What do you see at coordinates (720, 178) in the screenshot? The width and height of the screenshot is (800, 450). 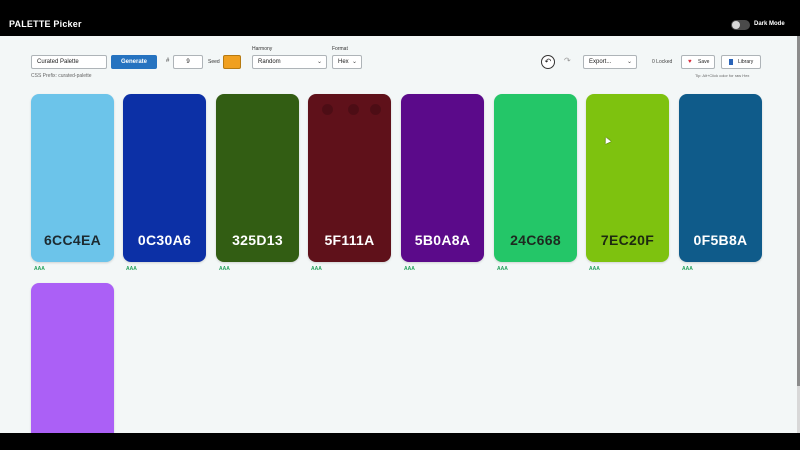 I see `color-swatch: 0F5B8A` at bounding box center [720, 178].